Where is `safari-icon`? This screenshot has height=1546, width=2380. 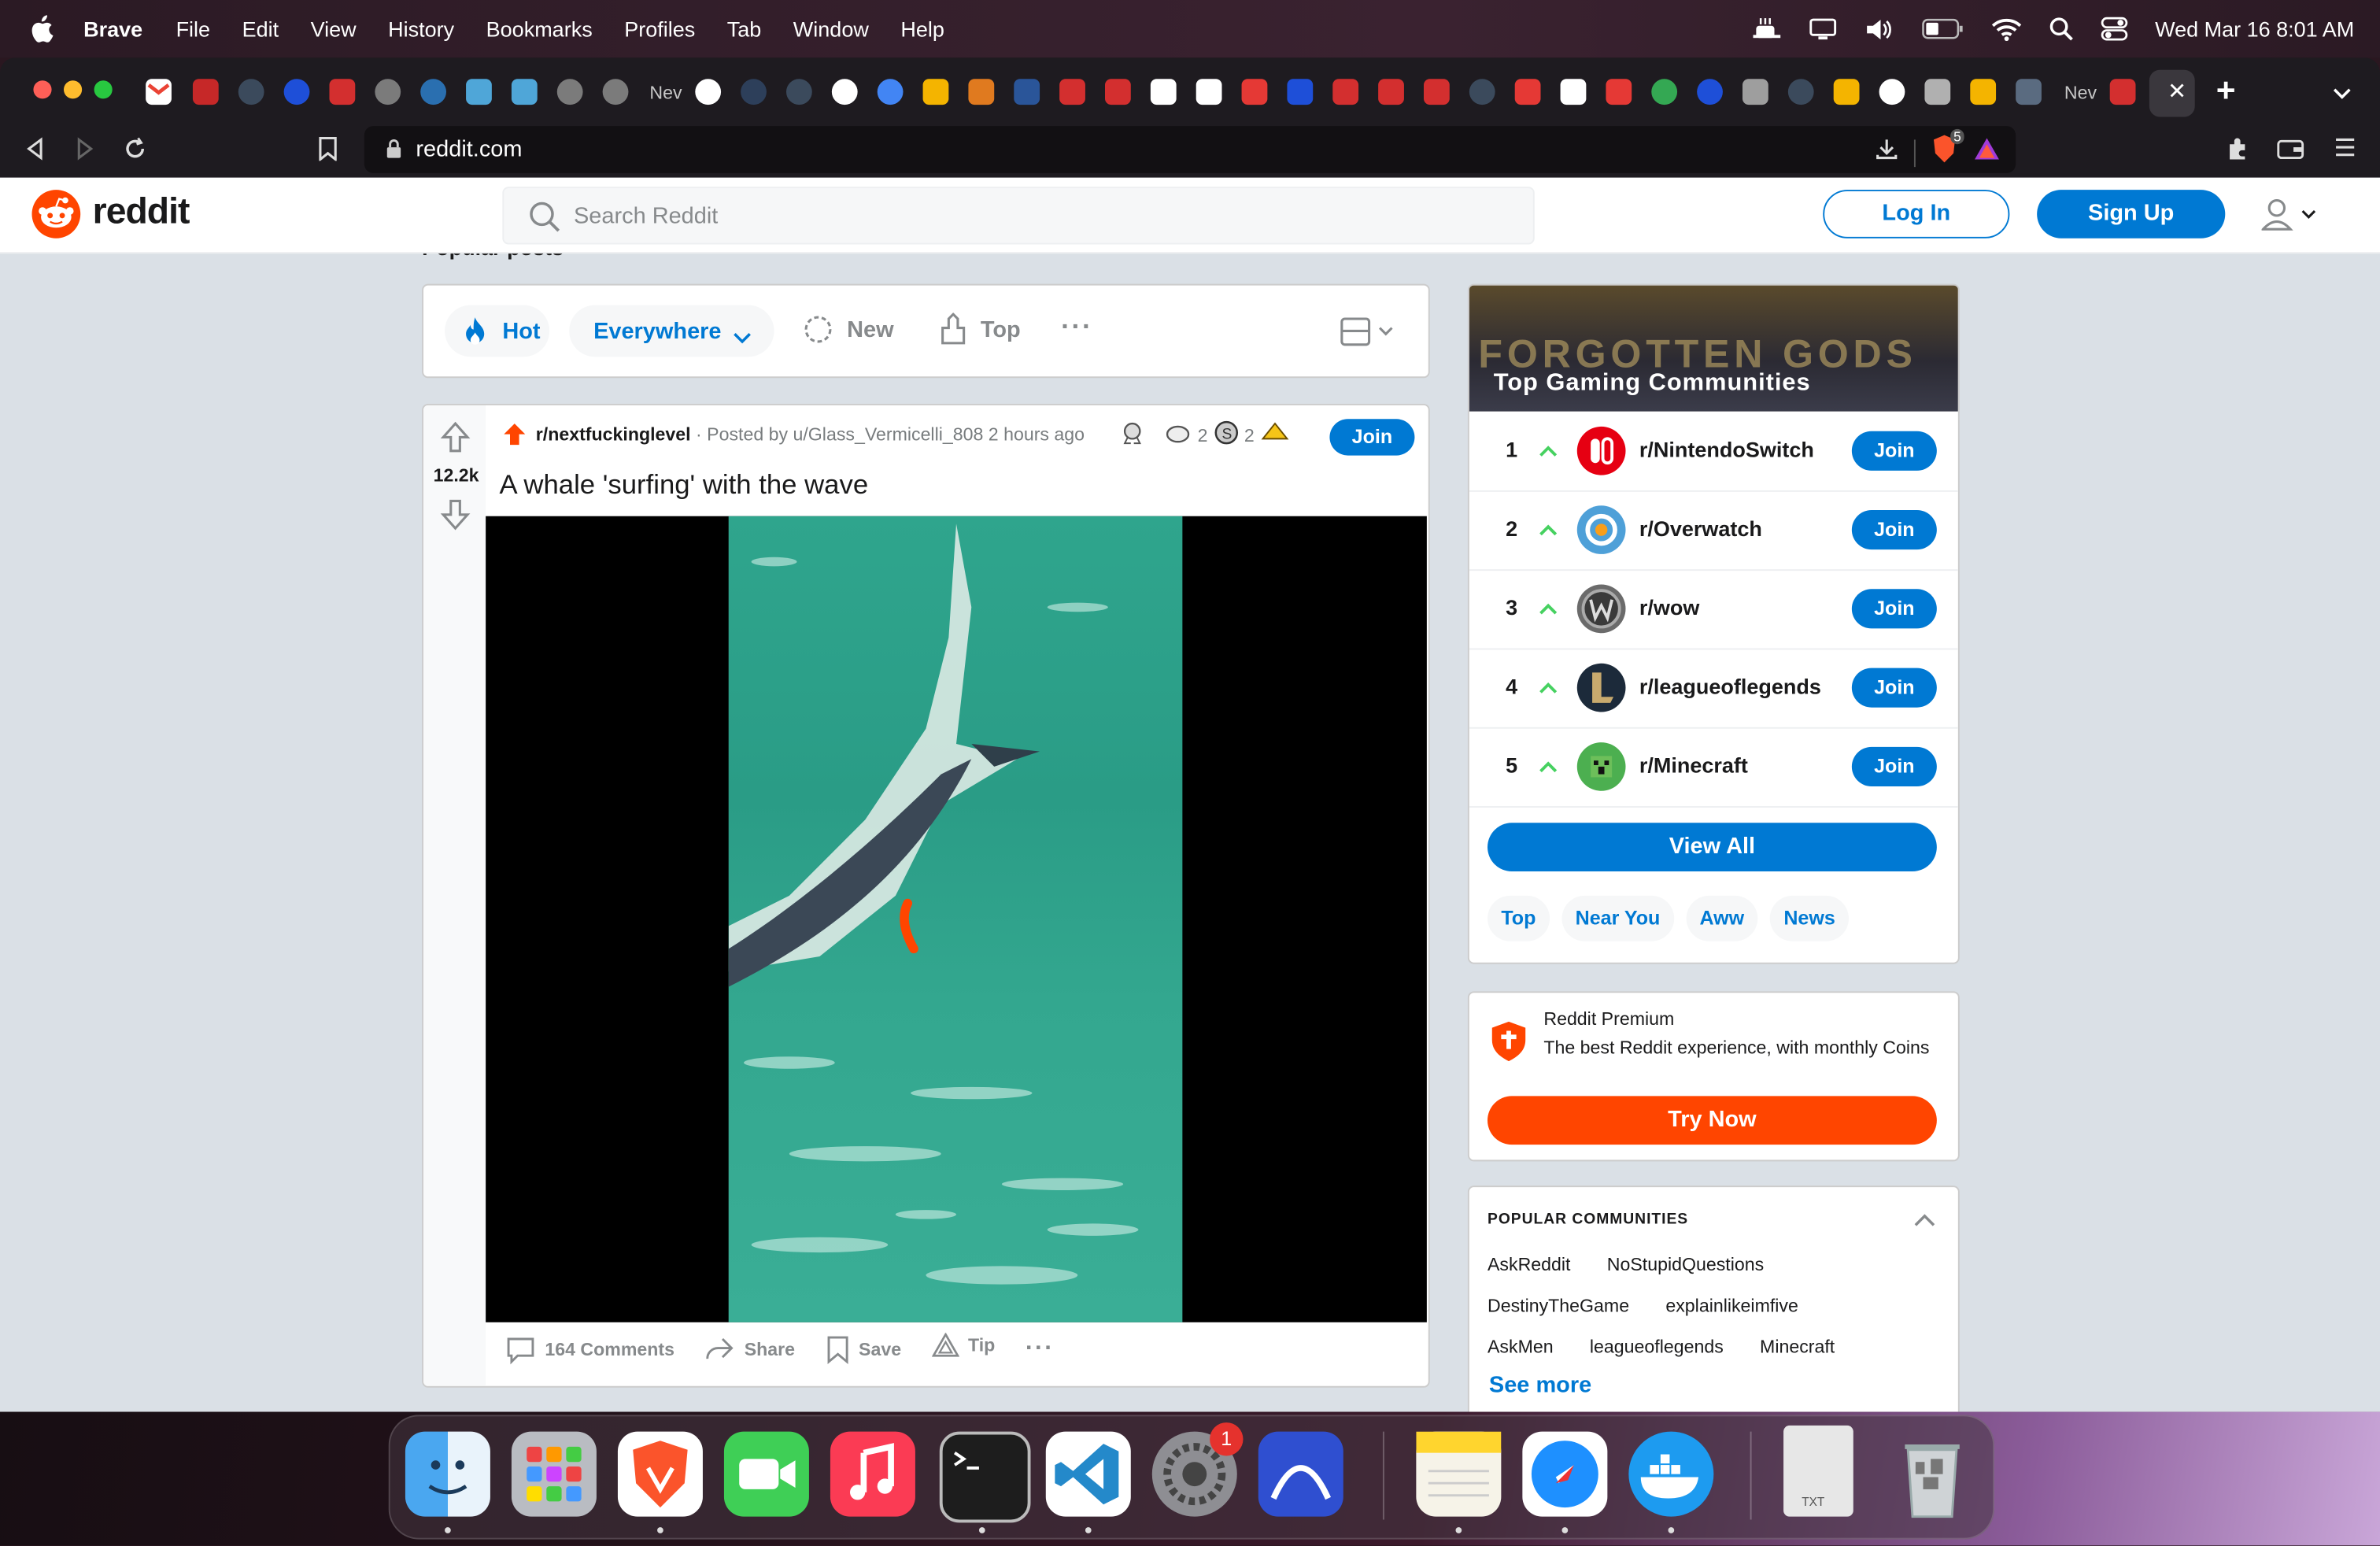
safari-icon is located at coordinates (1565, 1474).